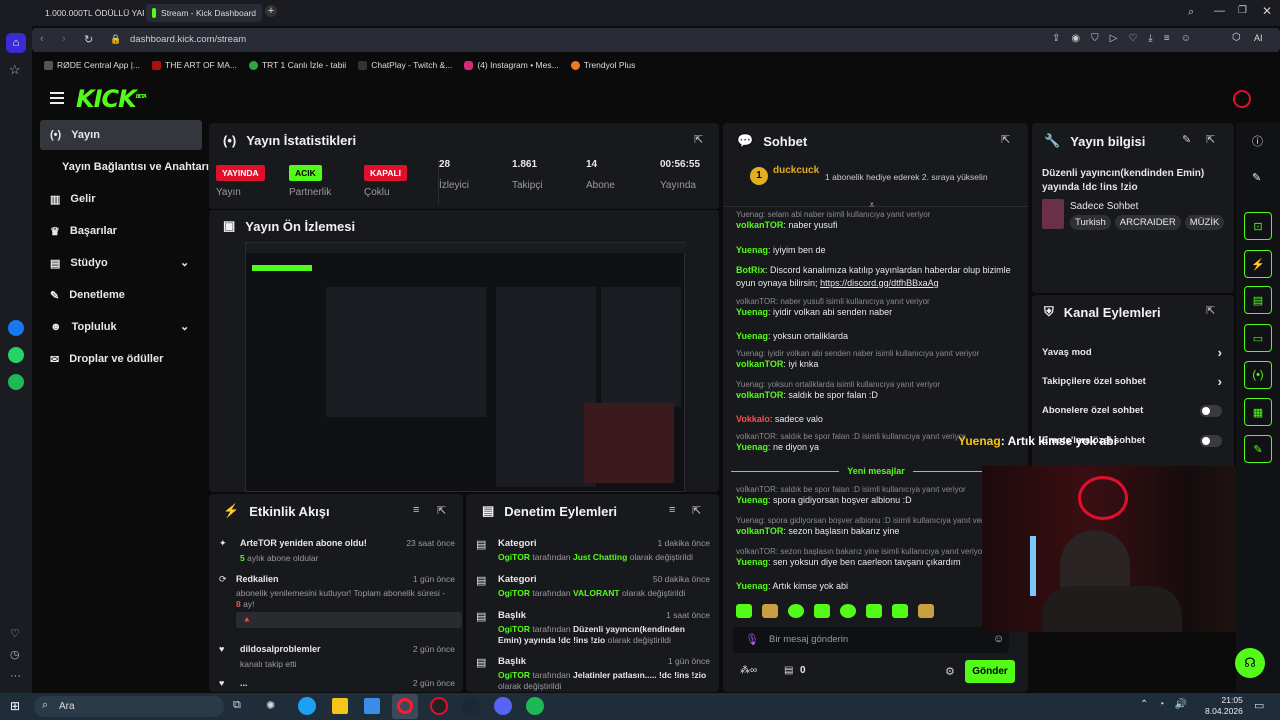 This screenshot has height=720, width=1280. Describe the element at coordinates (15, 633) in the screenshot. I see `heart-icon: ♡` at that location.